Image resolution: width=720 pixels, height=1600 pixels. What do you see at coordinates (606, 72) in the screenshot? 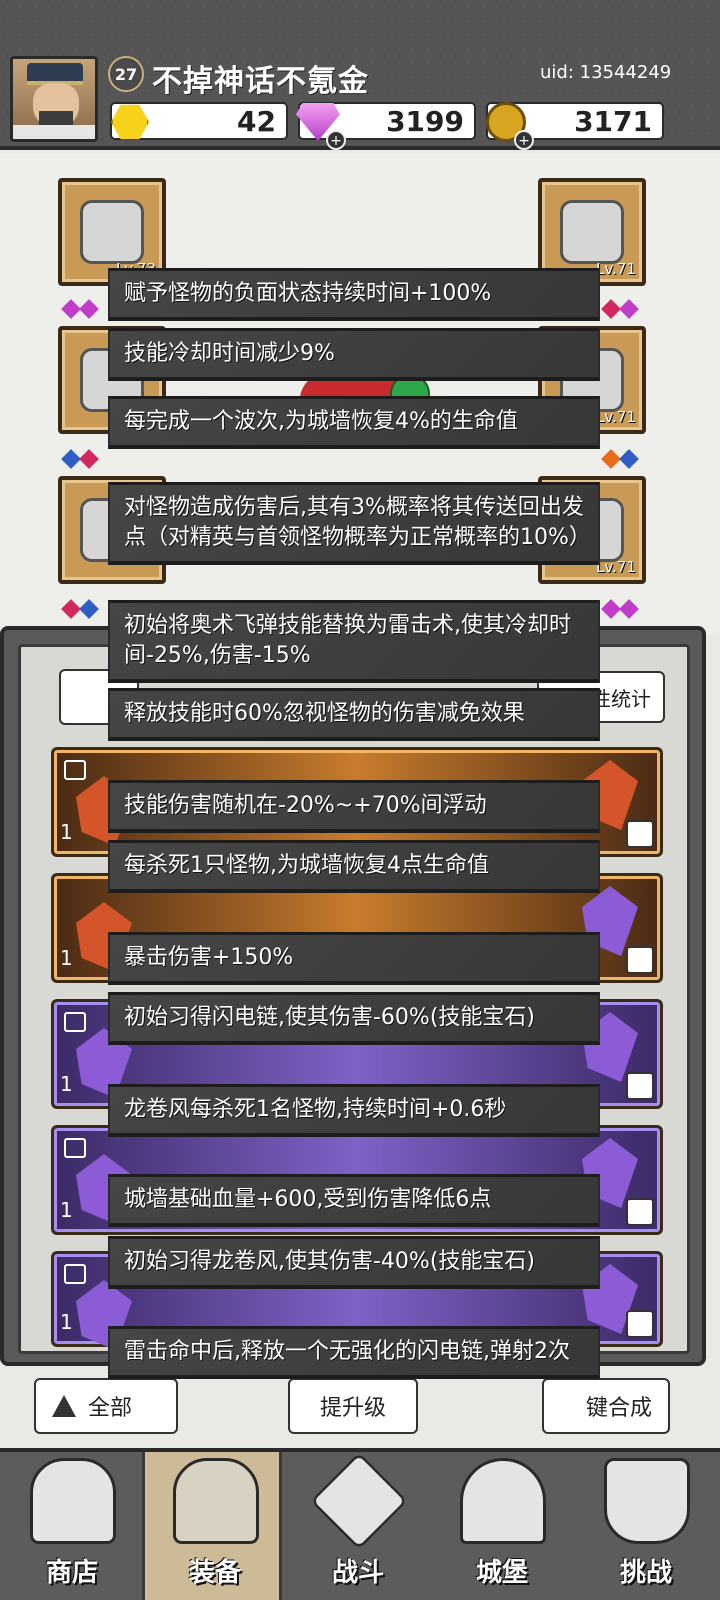
I see `player-uid: uid: 13544249` at bounding box center [606, 72].